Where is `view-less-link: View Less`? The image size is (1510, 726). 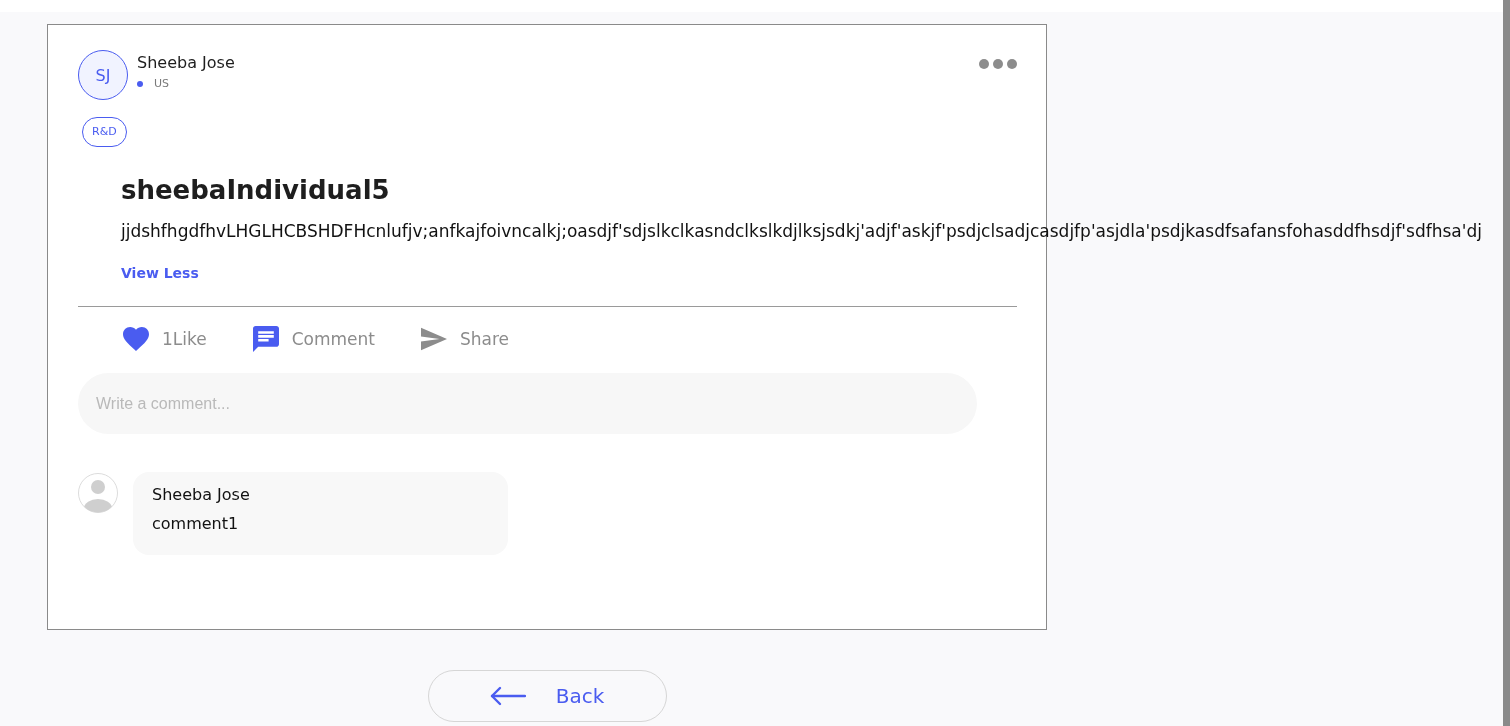 view-less-link: View Less is located at coordinates (160, 273).